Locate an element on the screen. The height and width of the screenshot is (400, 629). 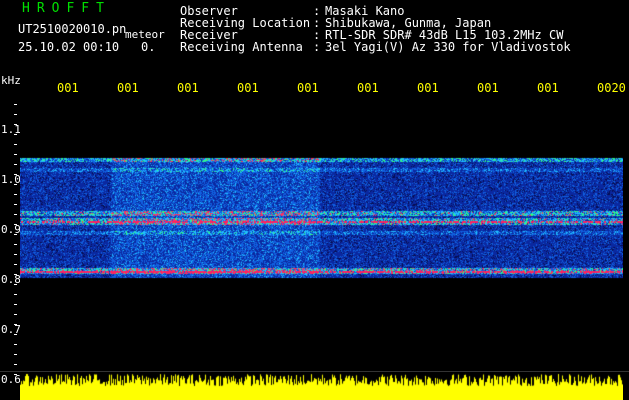
info-label: Receiving Antenna is located at coordinates (241, 47).